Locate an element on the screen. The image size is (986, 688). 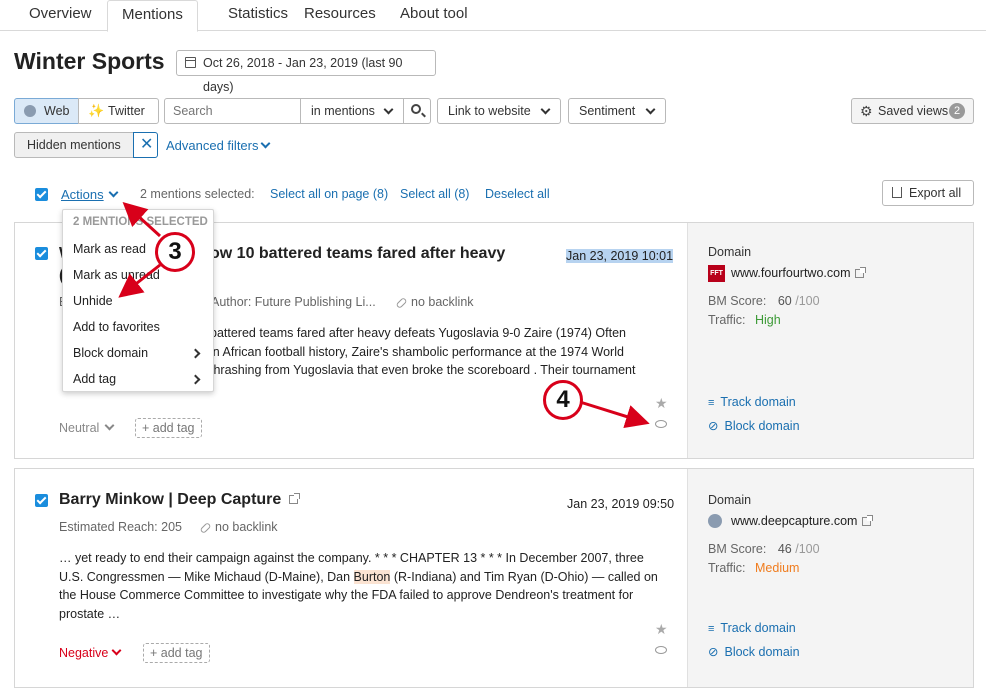
callout-badge: 4 is located at coordinates (563, 400).